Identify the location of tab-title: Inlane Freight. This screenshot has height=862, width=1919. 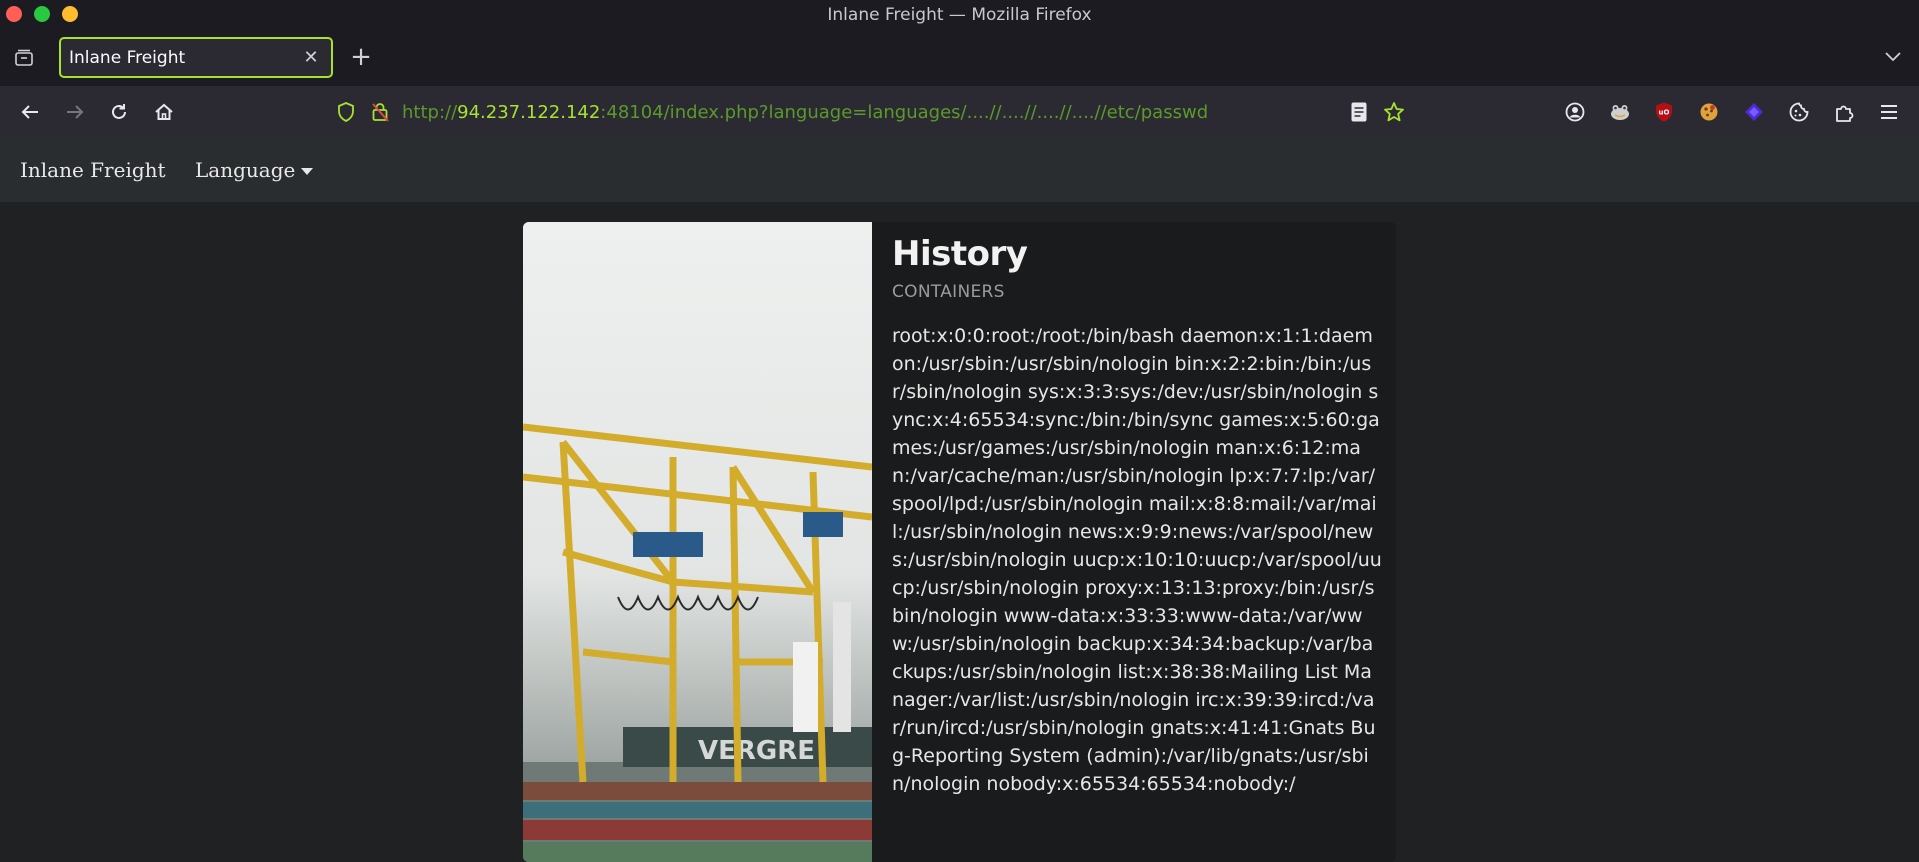
(127, 57).